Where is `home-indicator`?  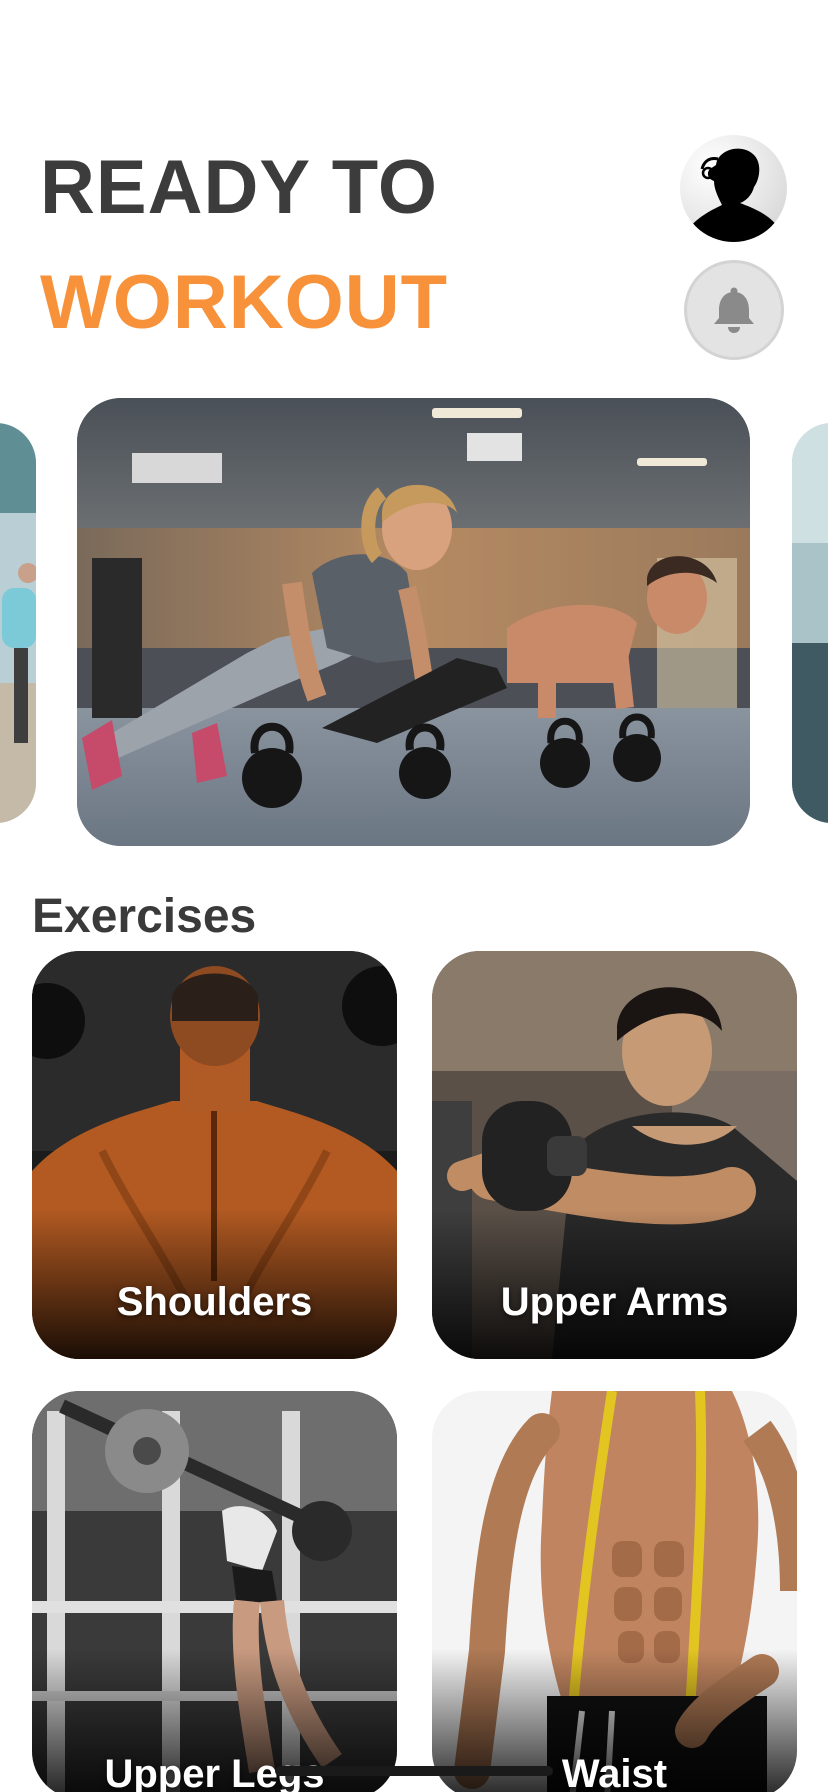 home-indicator is located at coordinates (414, 1771).